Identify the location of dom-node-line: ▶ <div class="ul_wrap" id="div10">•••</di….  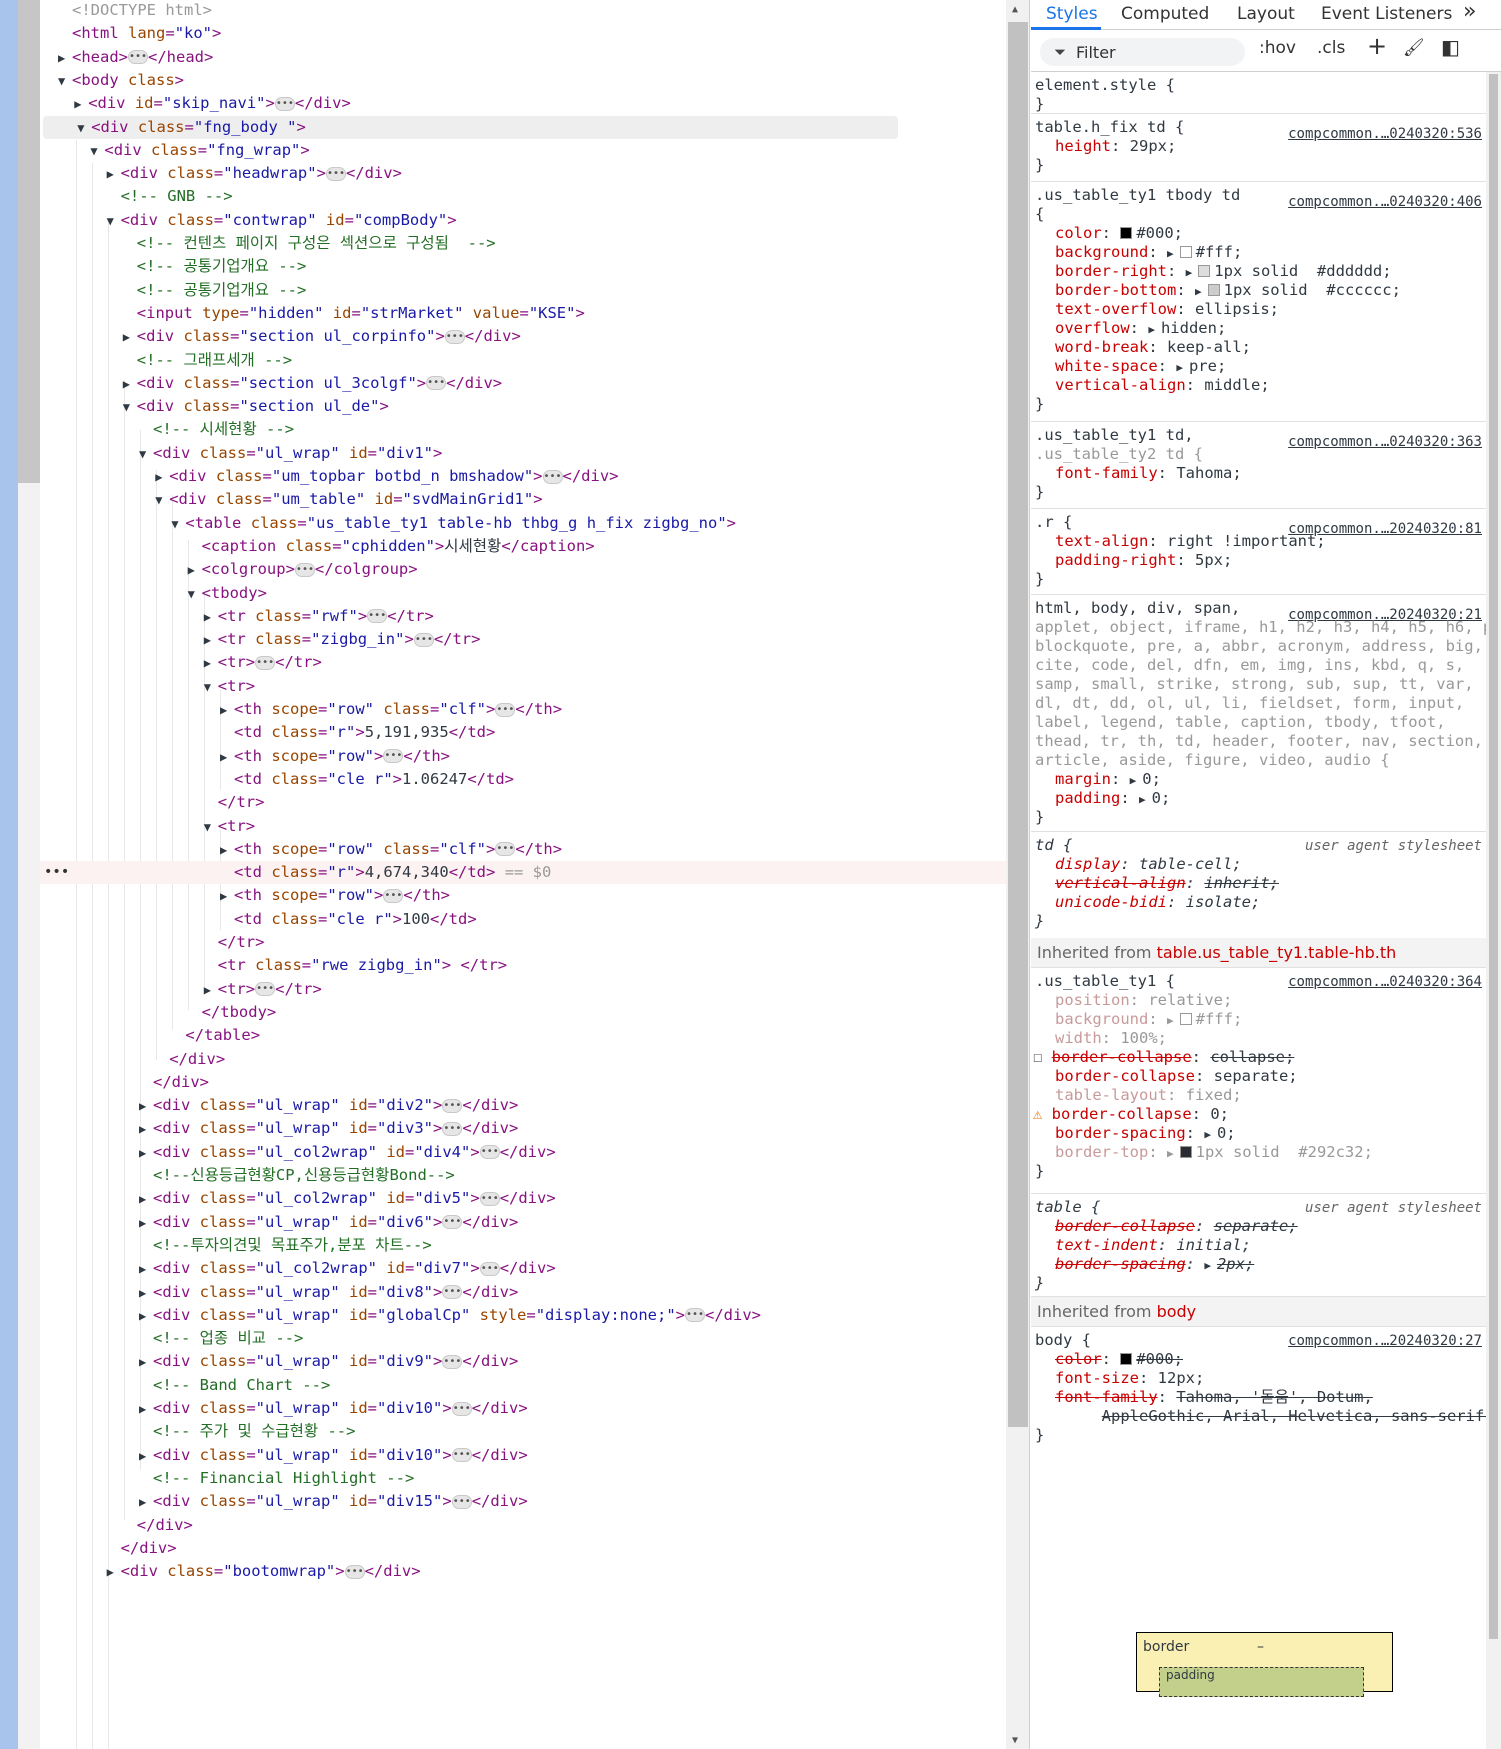
(523, 1408).